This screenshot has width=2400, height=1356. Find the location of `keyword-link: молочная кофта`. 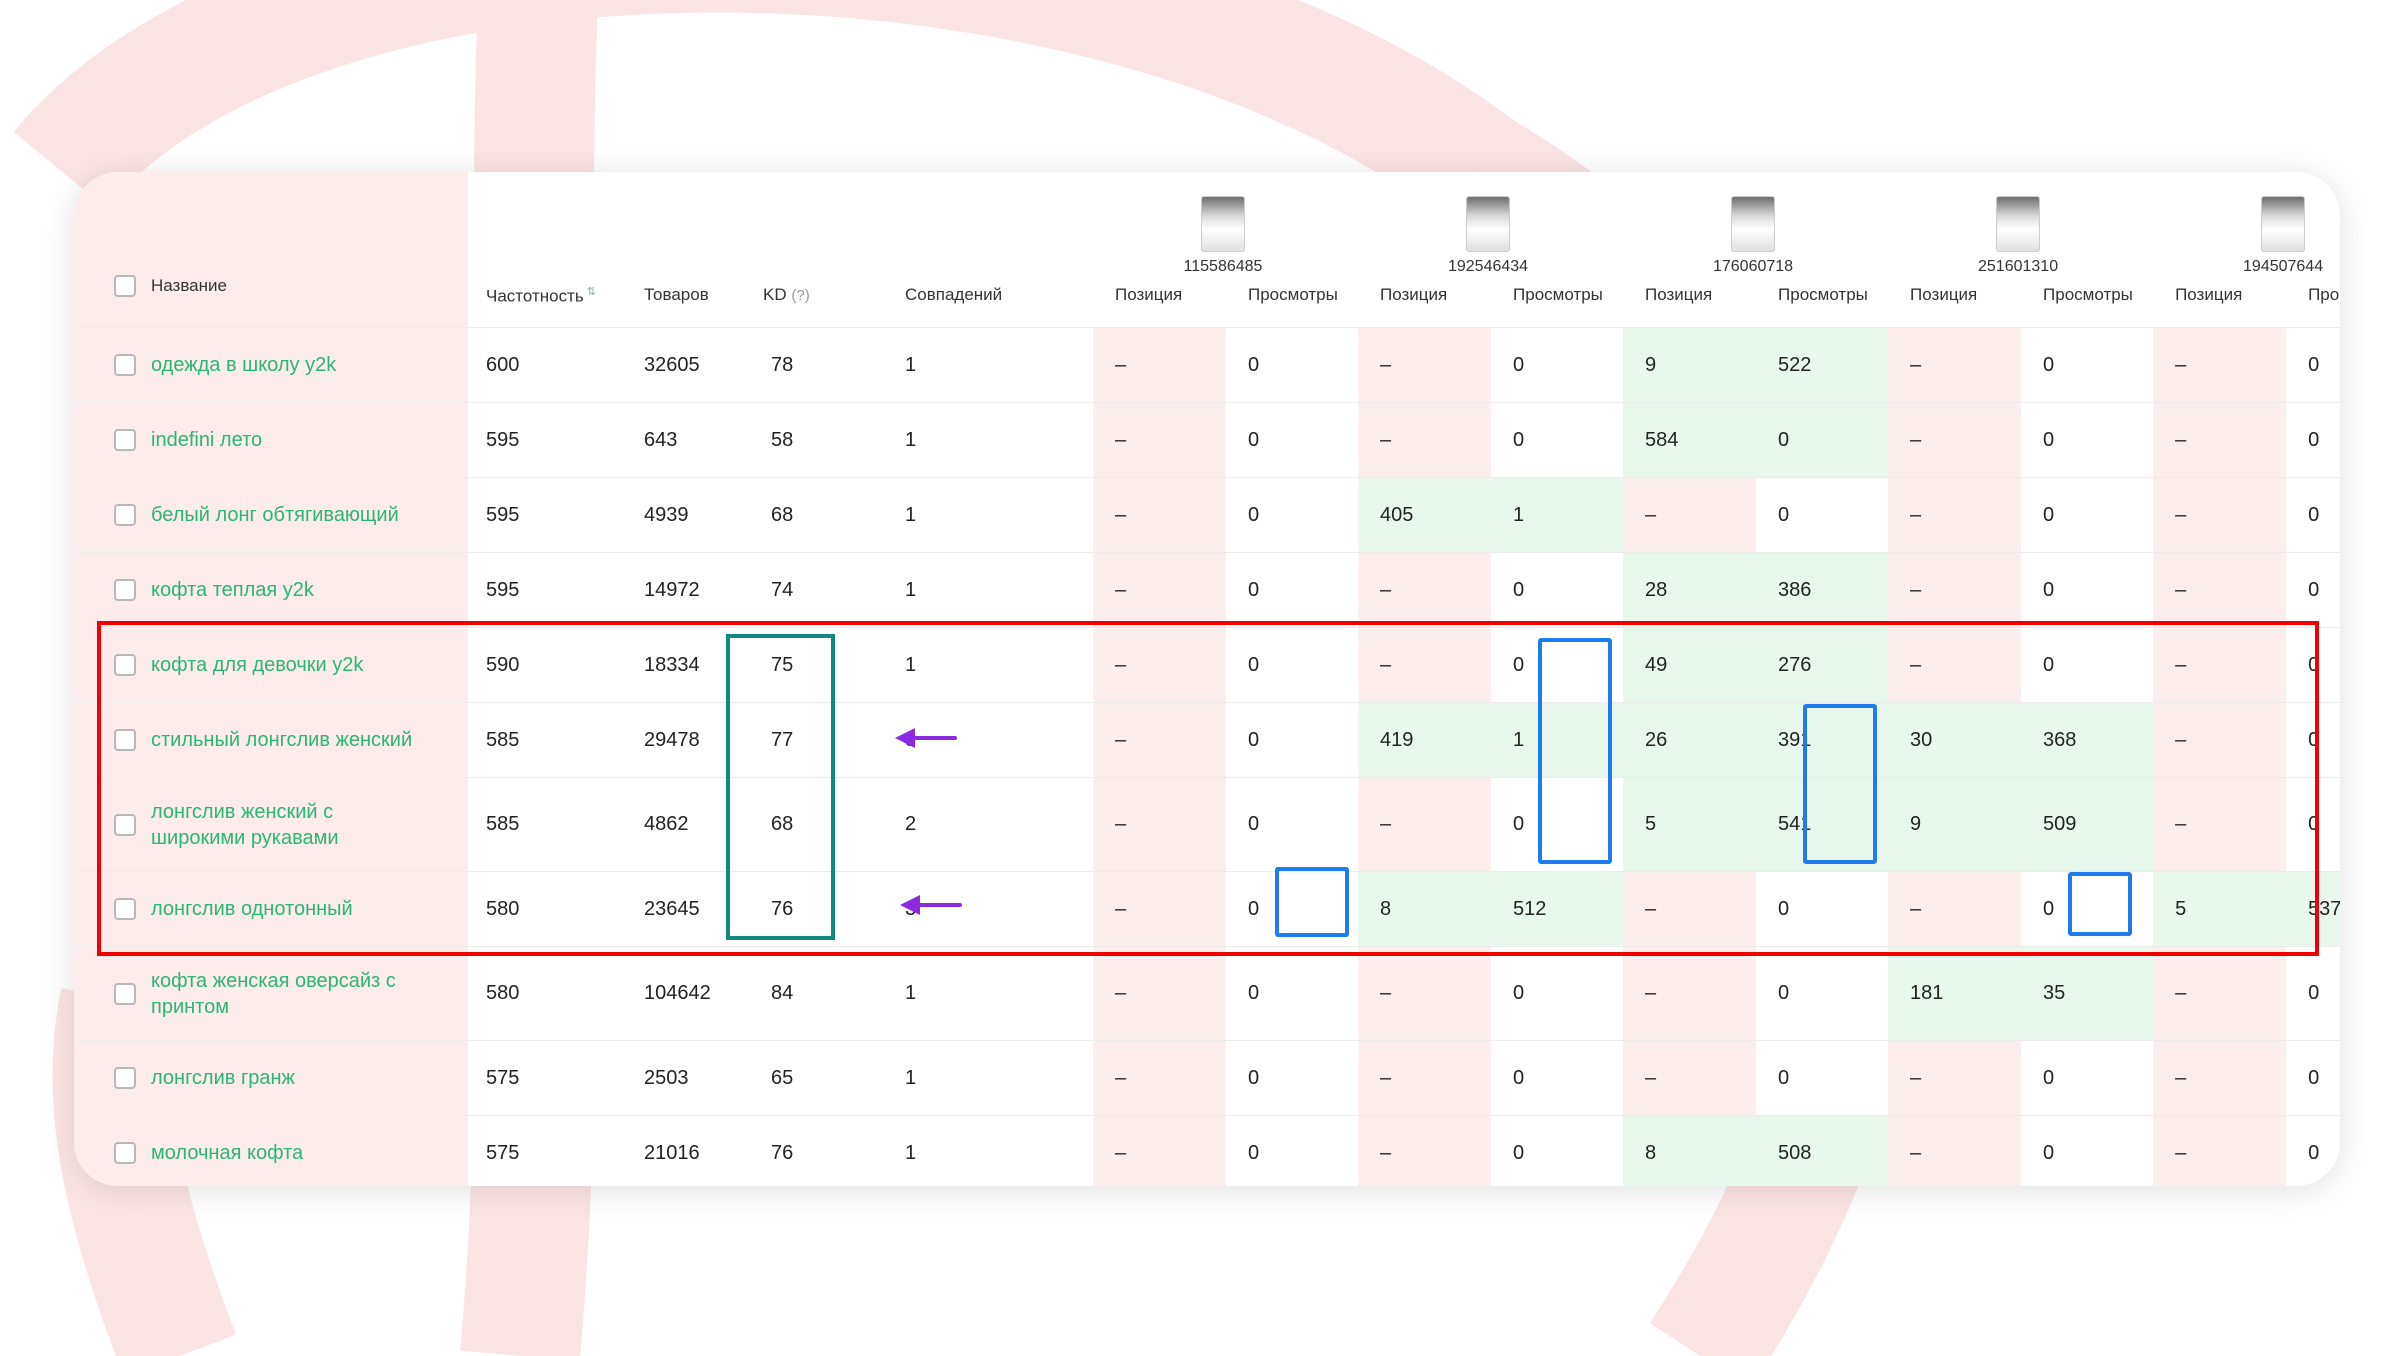

keyword-link: молочная кофта is located at coordinates (227, 1153).